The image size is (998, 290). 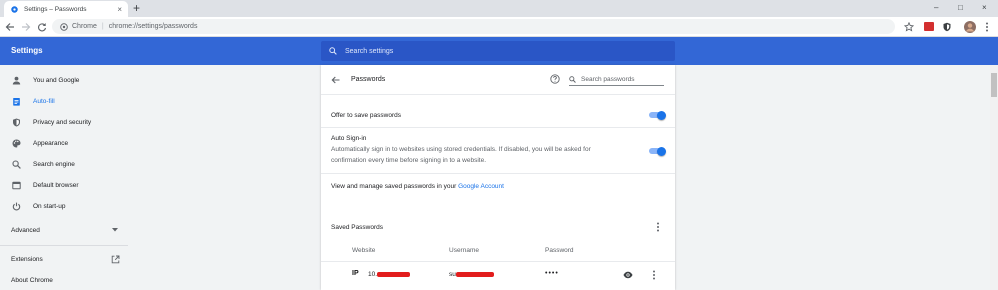 I want to click on sidebar-extensions-label: Extensions, so click(x=27, y=259).